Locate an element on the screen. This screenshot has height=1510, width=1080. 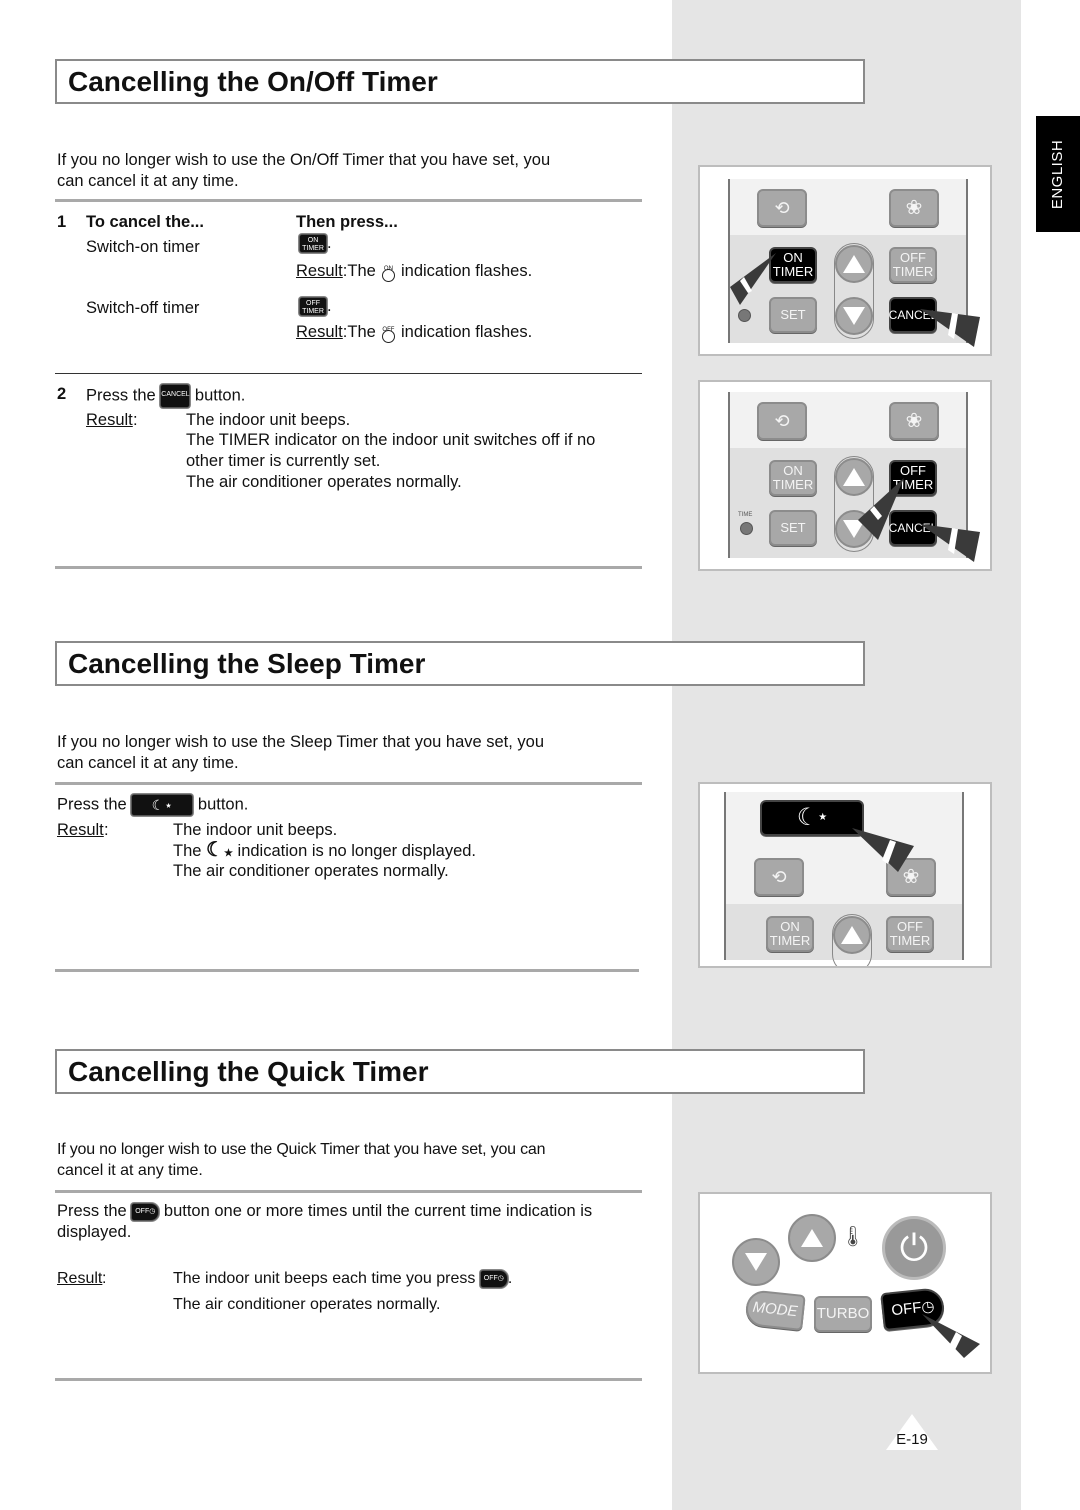
set-button: SET is located at coordinates (793, 528).